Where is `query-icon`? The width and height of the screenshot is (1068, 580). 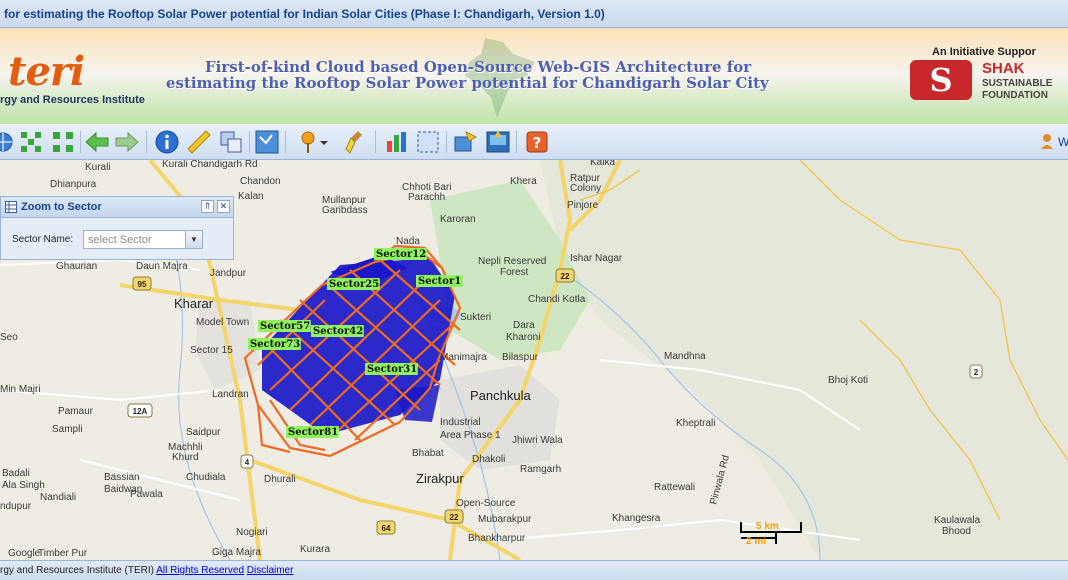 query-icon is located at coordinates (465, 142).